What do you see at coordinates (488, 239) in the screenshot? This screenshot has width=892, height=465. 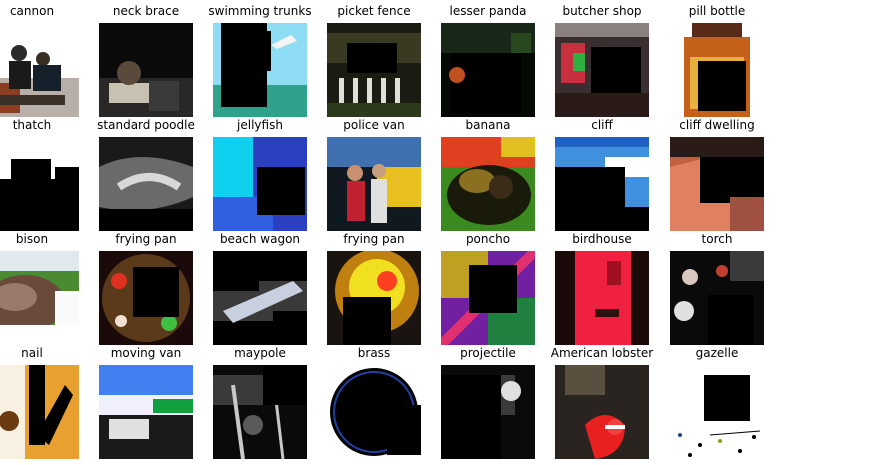 I see `image-label: poncho` at bounding box center [488, 239].